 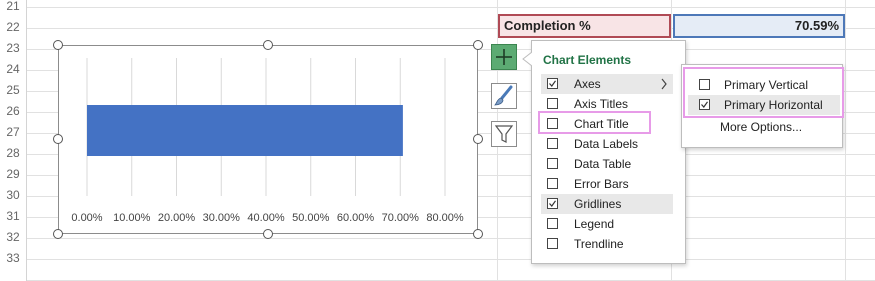 I want to click on resize-handle-top, so click(x=268, y=45).